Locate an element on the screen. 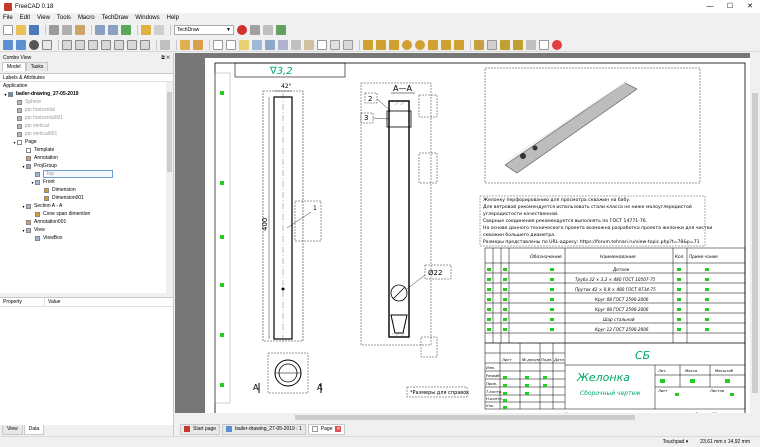 The image size is (760, 447). export-svg-icon is located at coordinates (479, 44).